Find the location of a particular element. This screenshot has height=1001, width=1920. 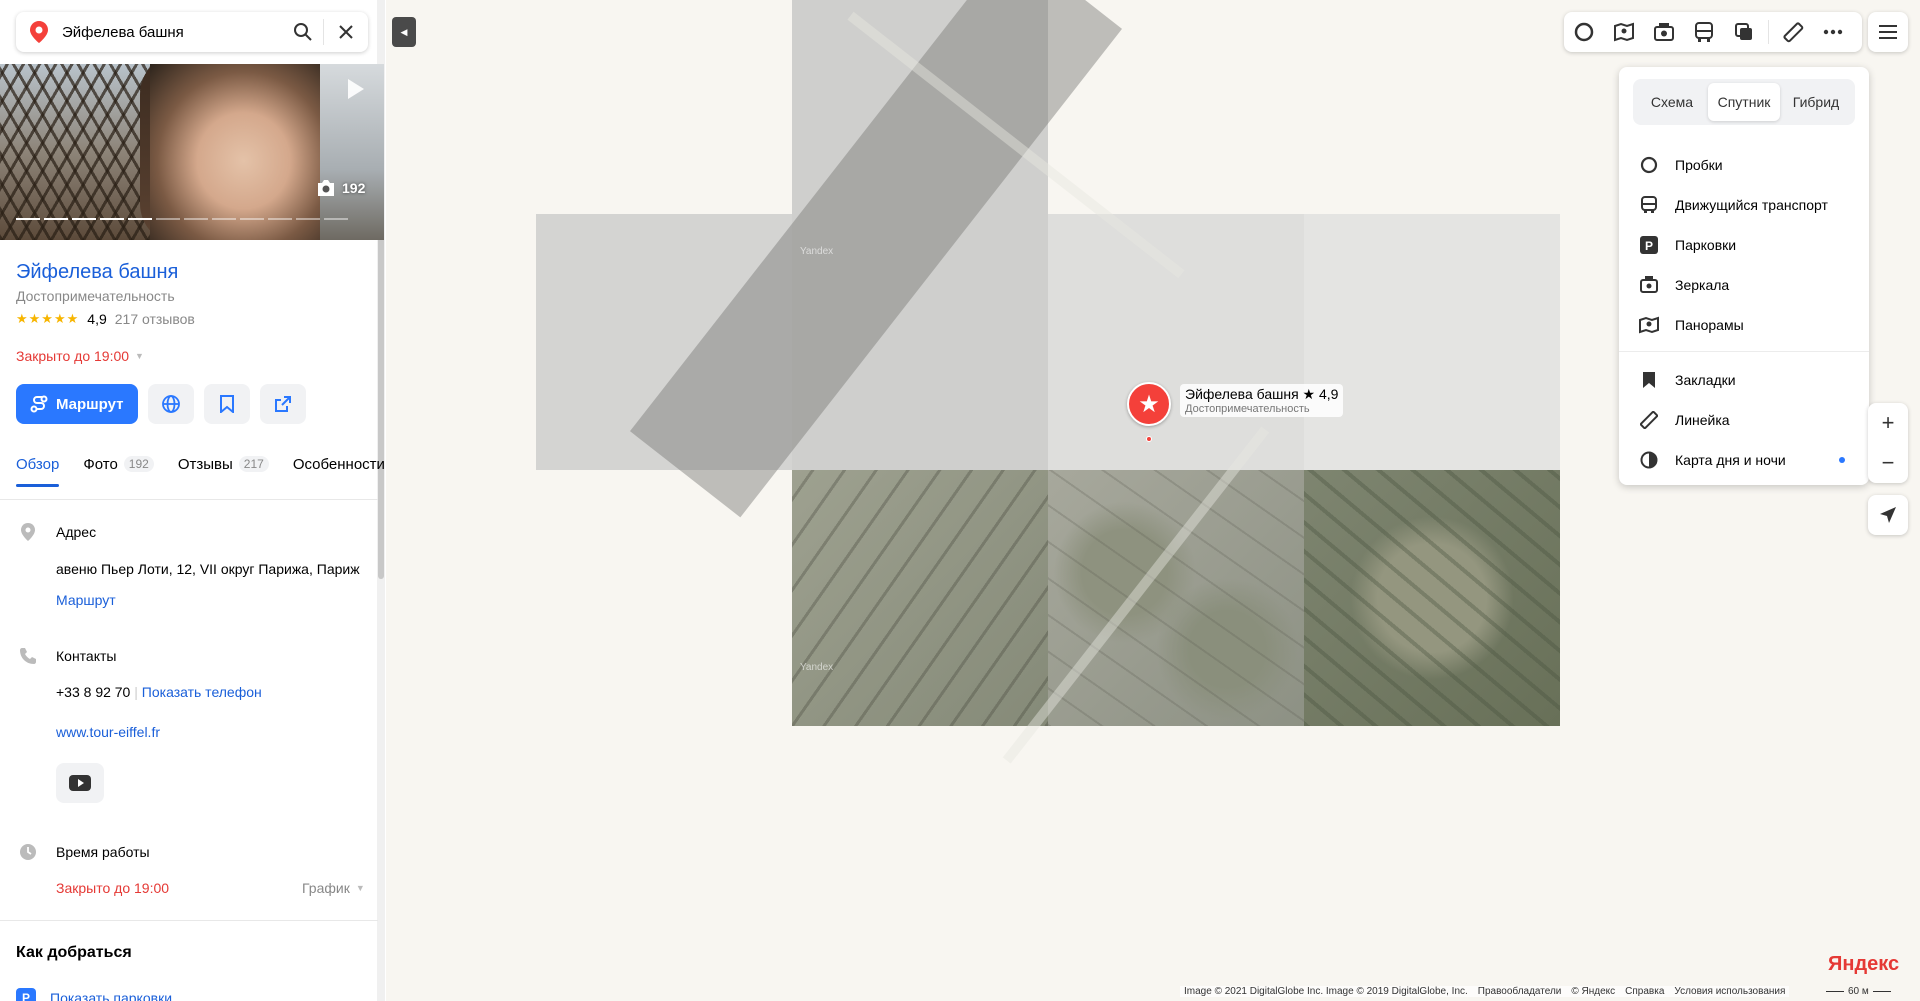

layer-panoramas: Панорамы is located at coordinates (1691, 325).